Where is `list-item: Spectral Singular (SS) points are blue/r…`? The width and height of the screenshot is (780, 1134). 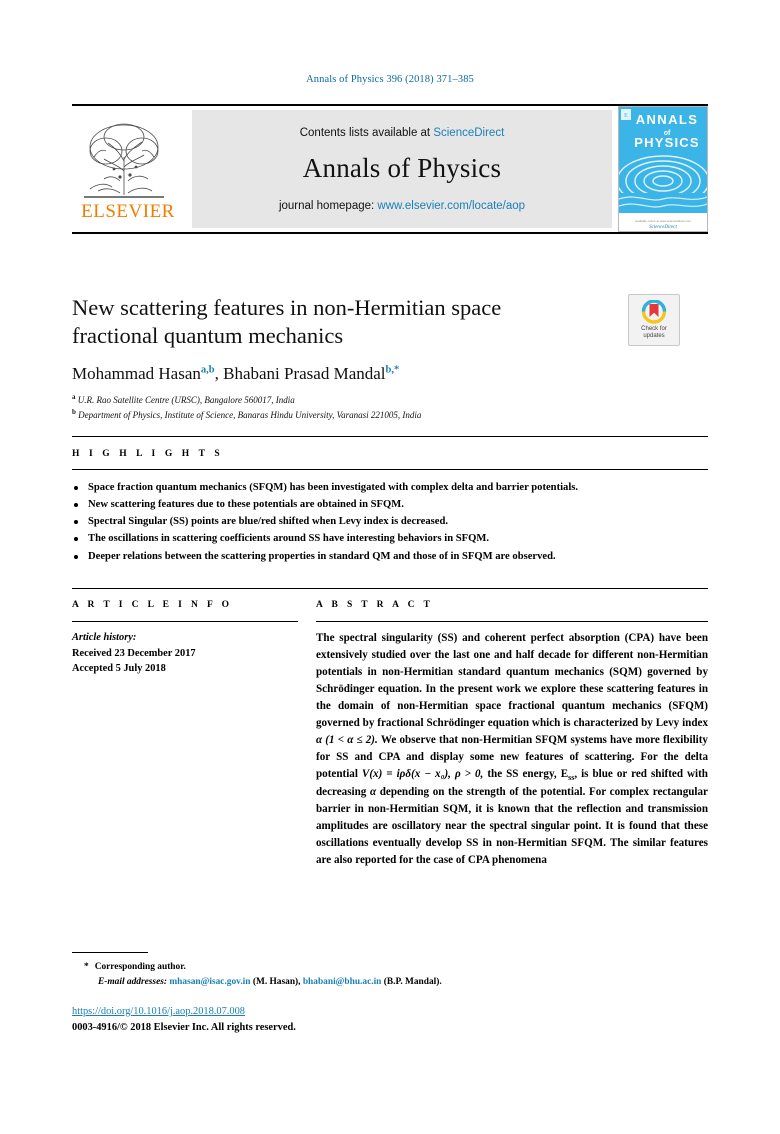 list-item: Spectral Singular (SS) points are blue/r… is located at coordinates (390, 521).